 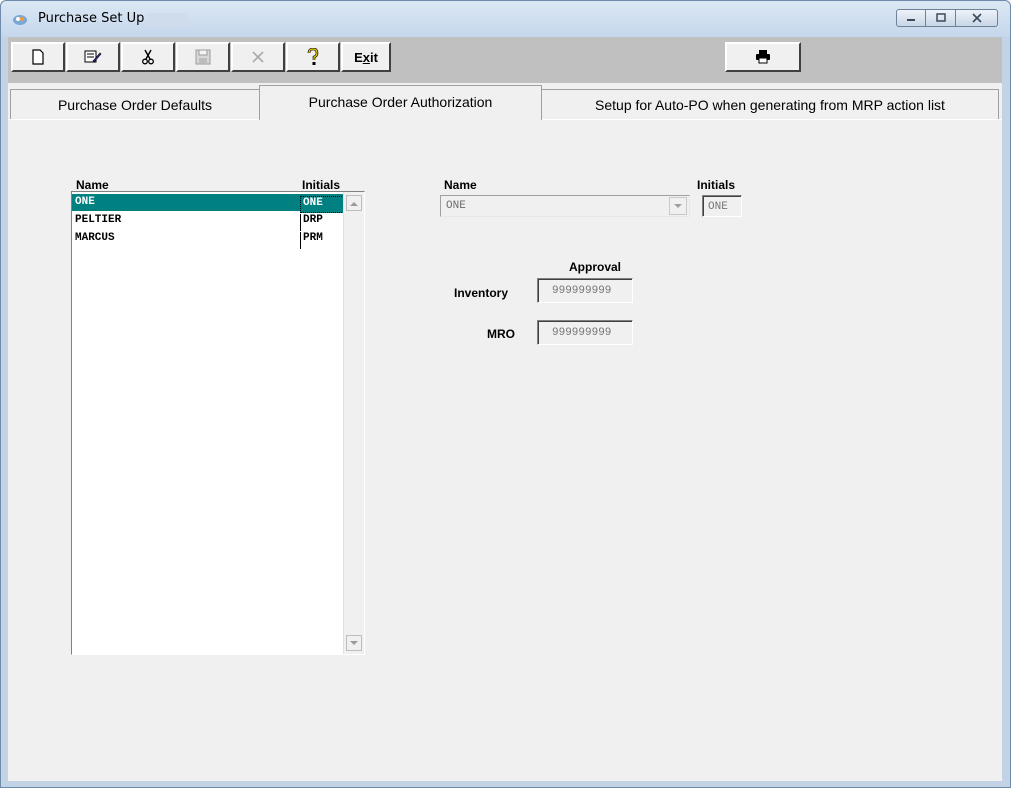 I want to click on new-button, so click(x=38, y=57).